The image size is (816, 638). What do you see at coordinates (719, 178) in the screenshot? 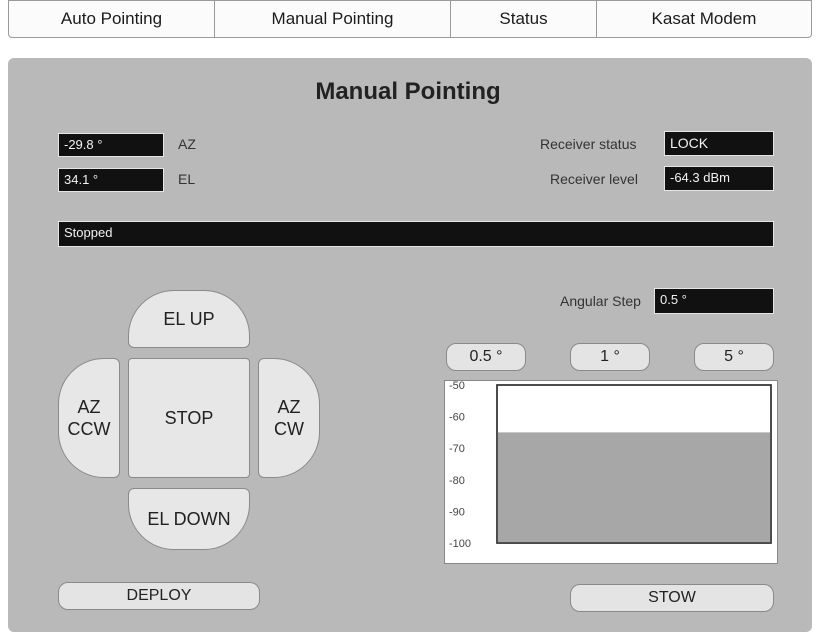
I see `receiver-level-value: -64.3 dBm` at bounding box center [719, 178].